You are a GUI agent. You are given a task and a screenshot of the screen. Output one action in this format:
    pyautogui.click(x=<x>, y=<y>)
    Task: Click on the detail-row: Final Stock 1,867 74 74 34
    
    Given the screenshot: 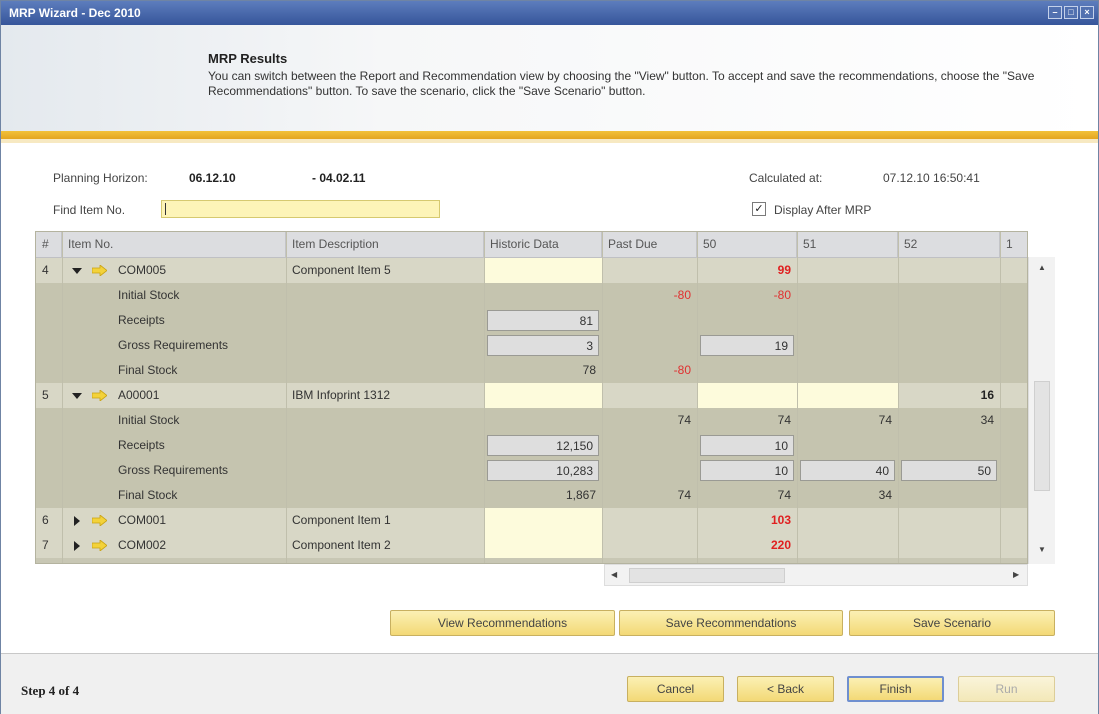 What is the action you would take?
    pyautogui.click(x=531, y=495)
    